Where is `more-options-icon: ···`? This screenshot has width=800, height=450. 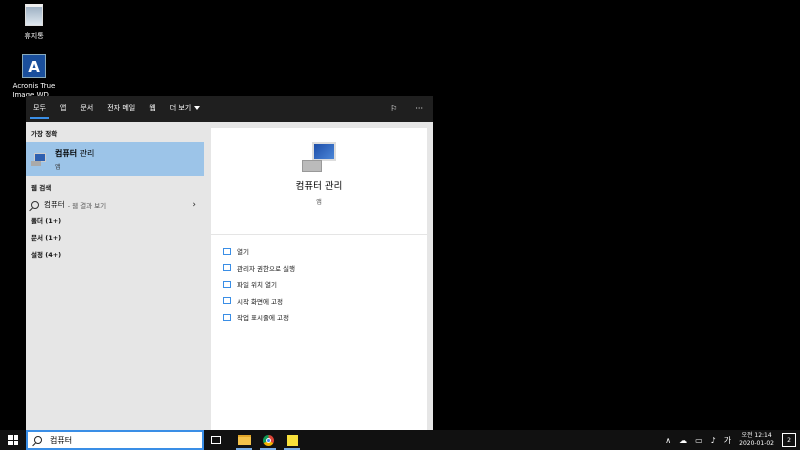 more-options-icon: ··· is located at coordinates (419, 108).